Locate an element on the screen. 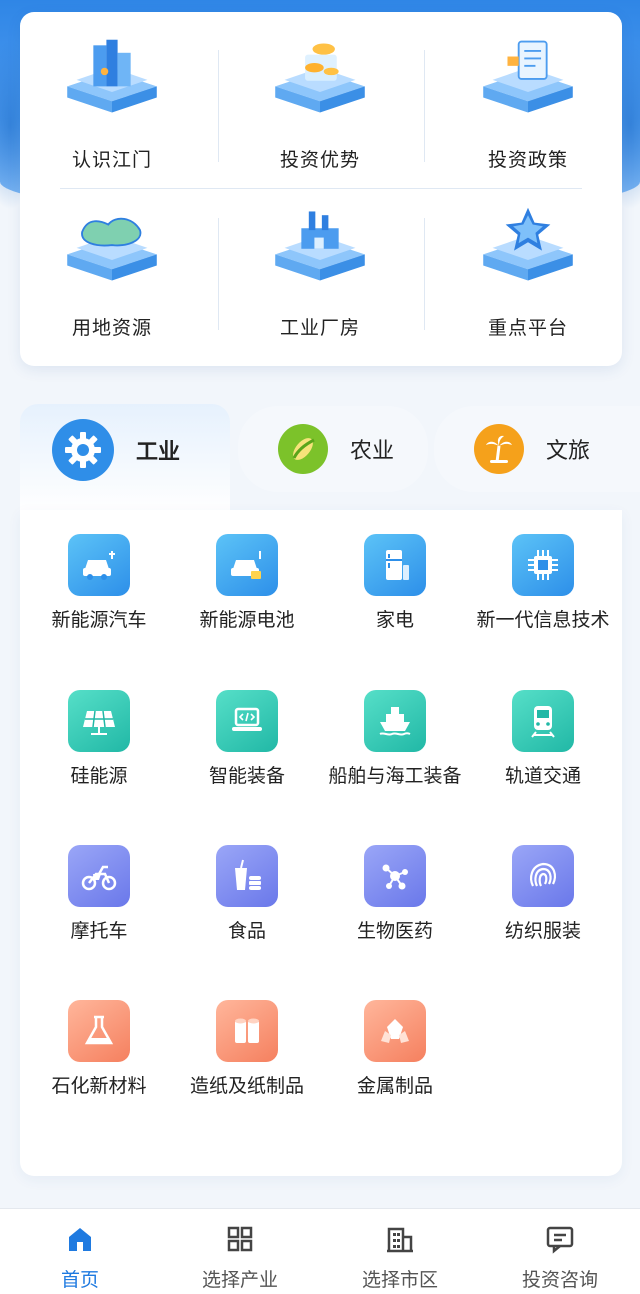 The height and width of the screenshot is (1294, 640). nav-label: 选择产业 is located at coordinates (239, 1280).